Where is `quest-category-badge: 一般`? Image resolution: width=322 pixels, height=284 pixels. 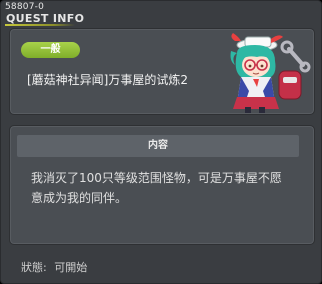 quest-category-badge: 一般 is located at coordinates (50, 50).